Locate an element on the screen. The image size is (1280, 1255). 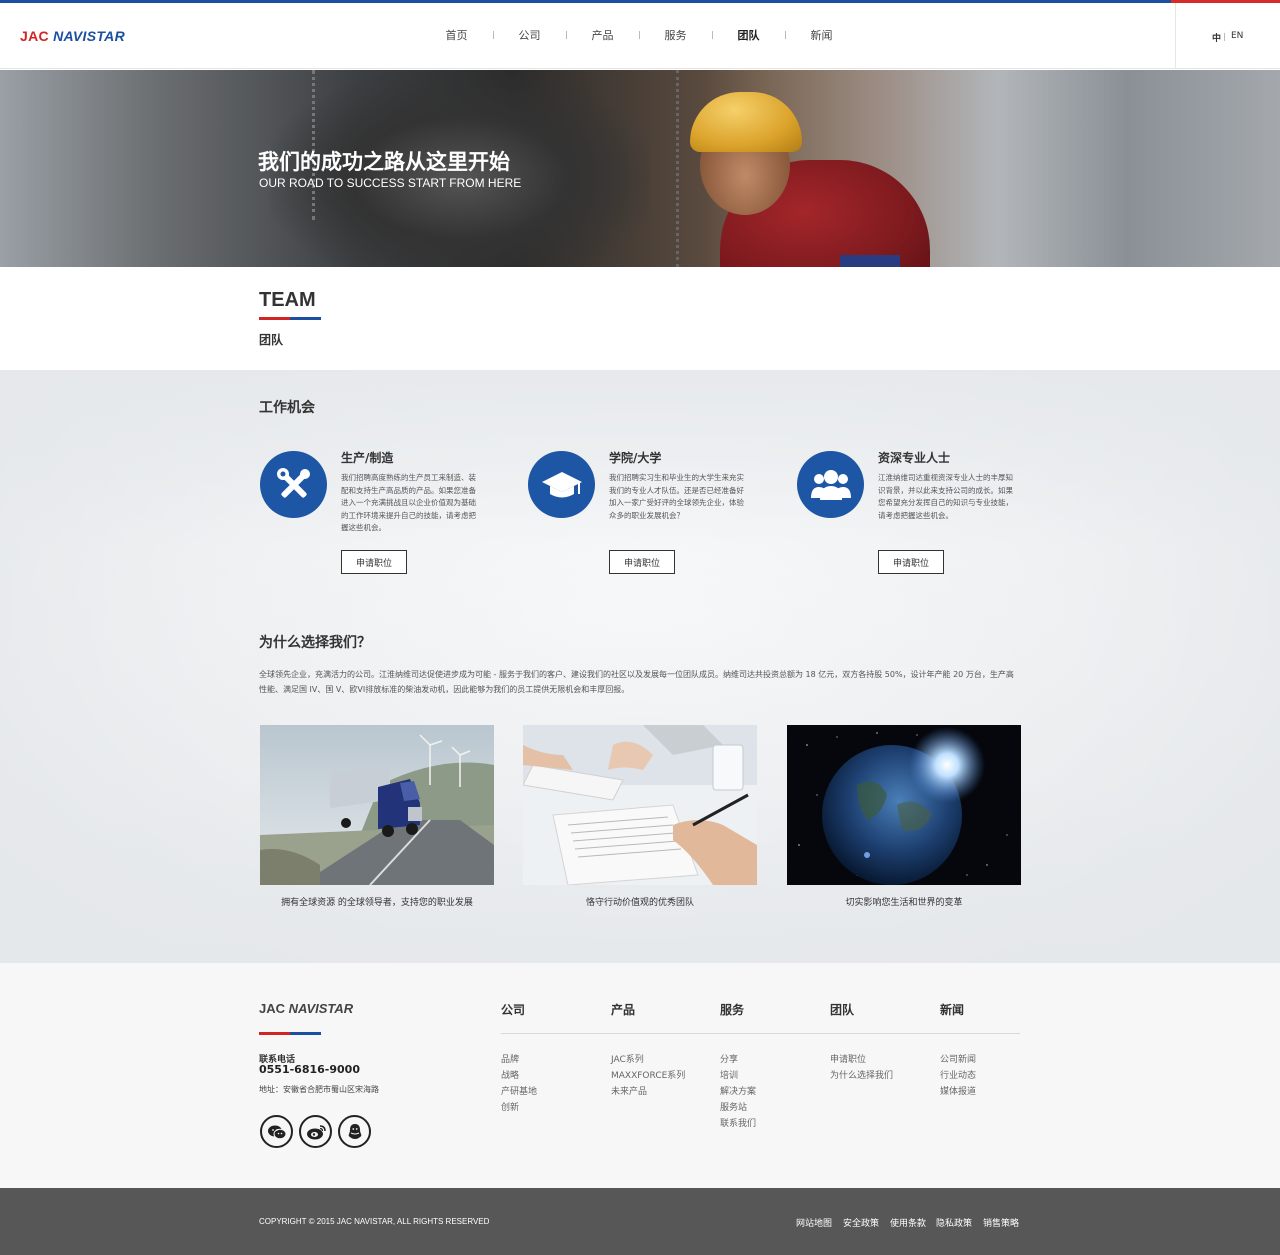
photo-caption: 拥有全球资源 的全球领导者，支持您的职业发展 is located at coordinates (377, 903).